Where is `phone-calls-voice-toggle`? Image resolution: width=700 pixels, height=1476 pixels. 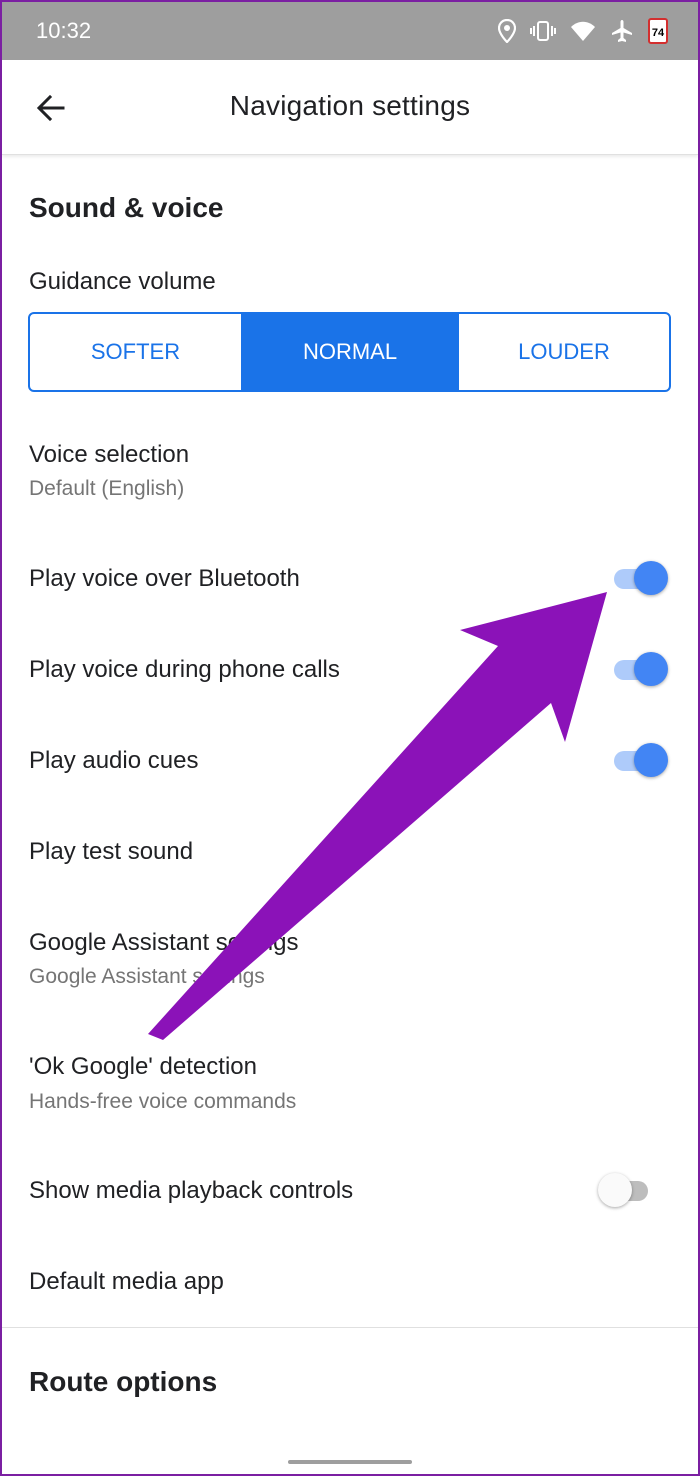
phone-calls-voice-toggle is located at coordinates (640, 669).